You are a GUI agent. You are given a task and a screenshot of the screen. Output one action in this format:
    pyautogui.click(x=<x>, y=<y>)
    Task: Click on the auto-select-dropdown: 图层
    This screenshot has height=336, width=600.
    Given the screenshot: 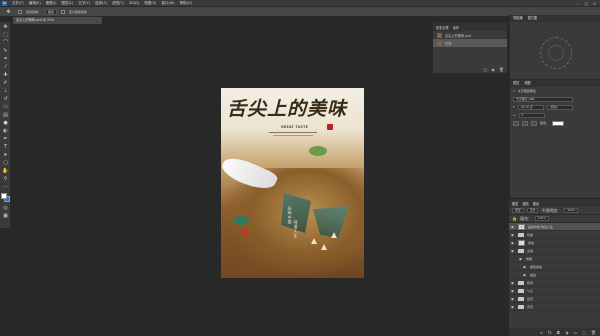 What is the action you would take?
    pyautogui.click(x=51, y=11)
    